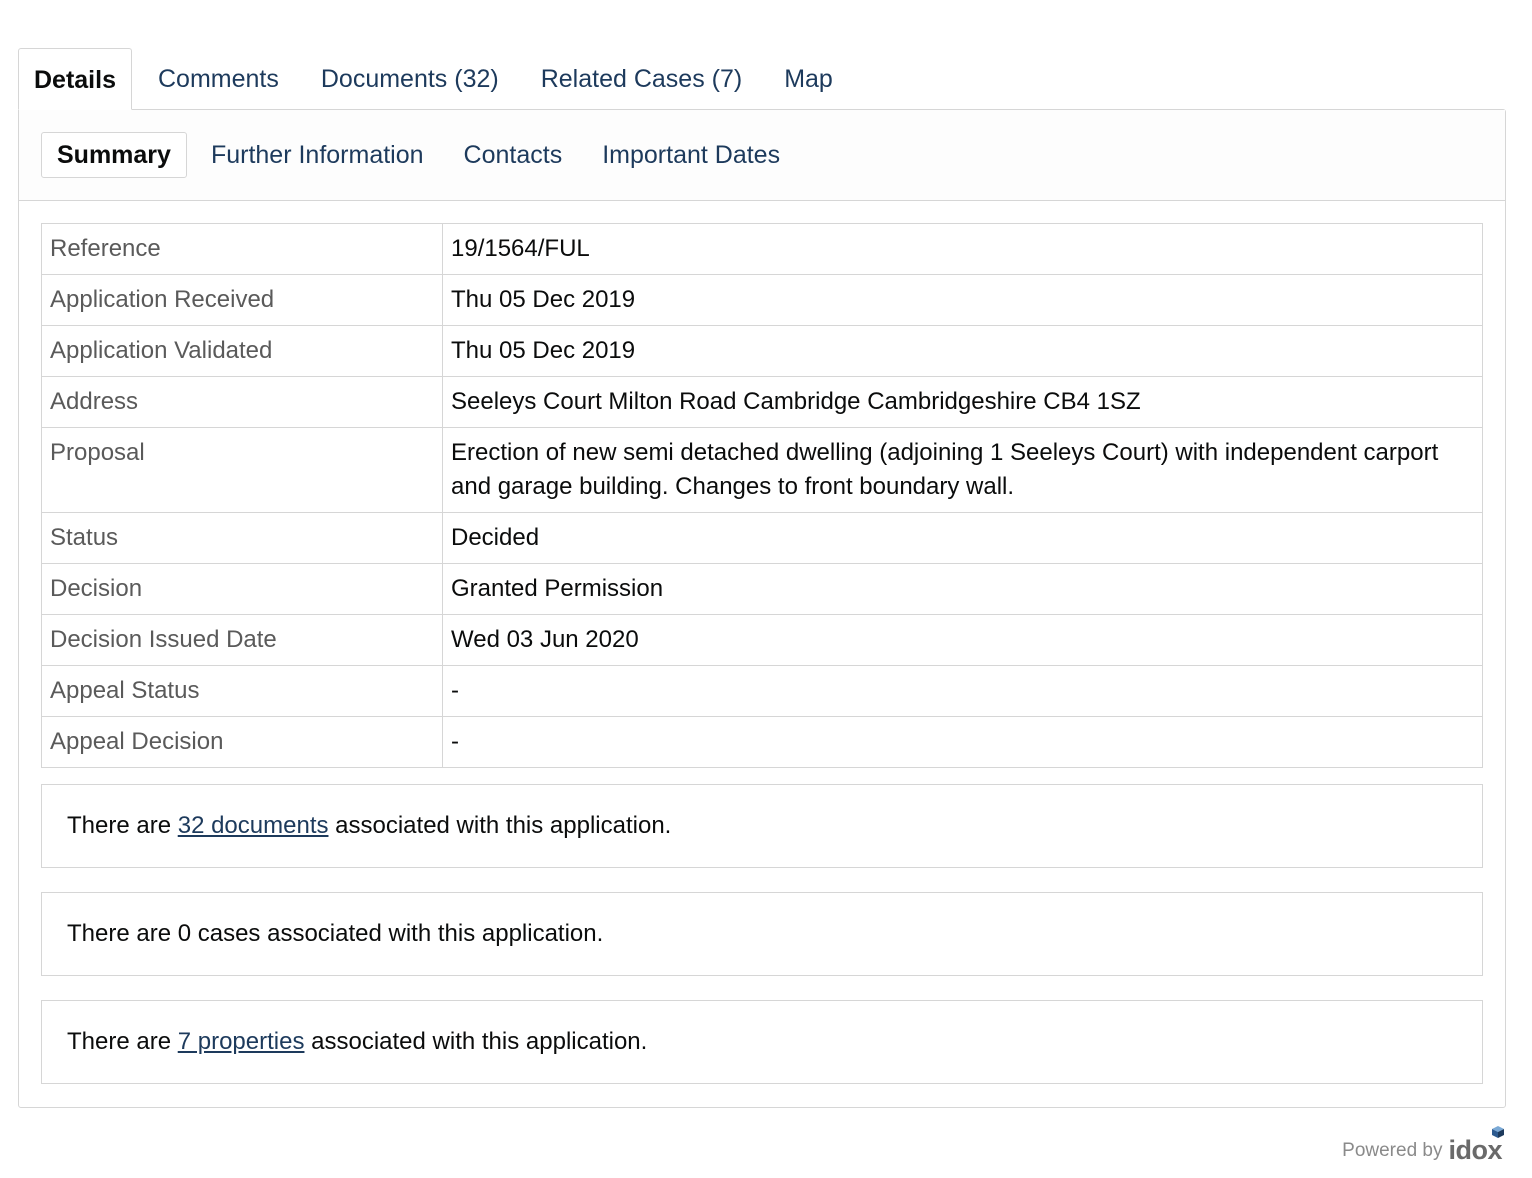 This screenshot has height=1178, width=1532. What do you see at coordinates (242, 742) in the screenshot?
I see `row-label-appeal-decision: Appeal Decision` at bounding box center [242, 742].